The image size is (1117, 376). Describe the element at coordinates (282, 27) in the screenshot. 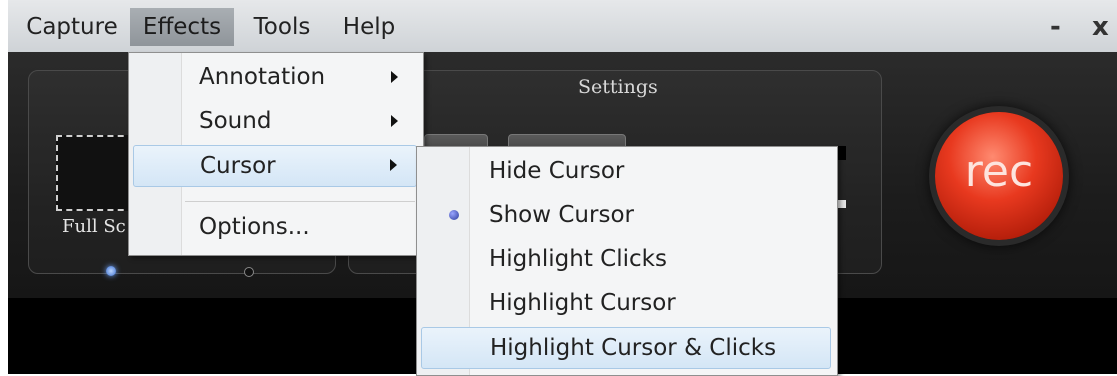

I see `menu-tools: Tools` at that location.